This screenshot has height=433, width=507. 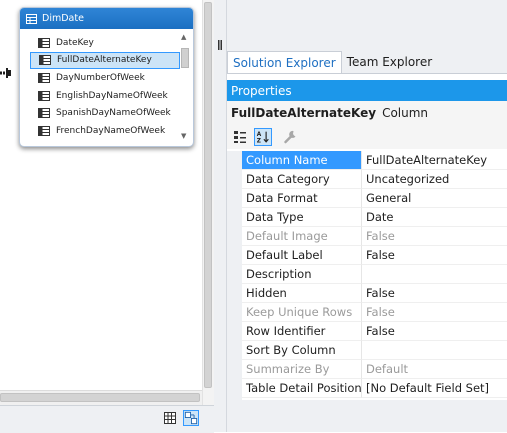 I want to click on property-row: Data Format General, so click(x=374, y=198).